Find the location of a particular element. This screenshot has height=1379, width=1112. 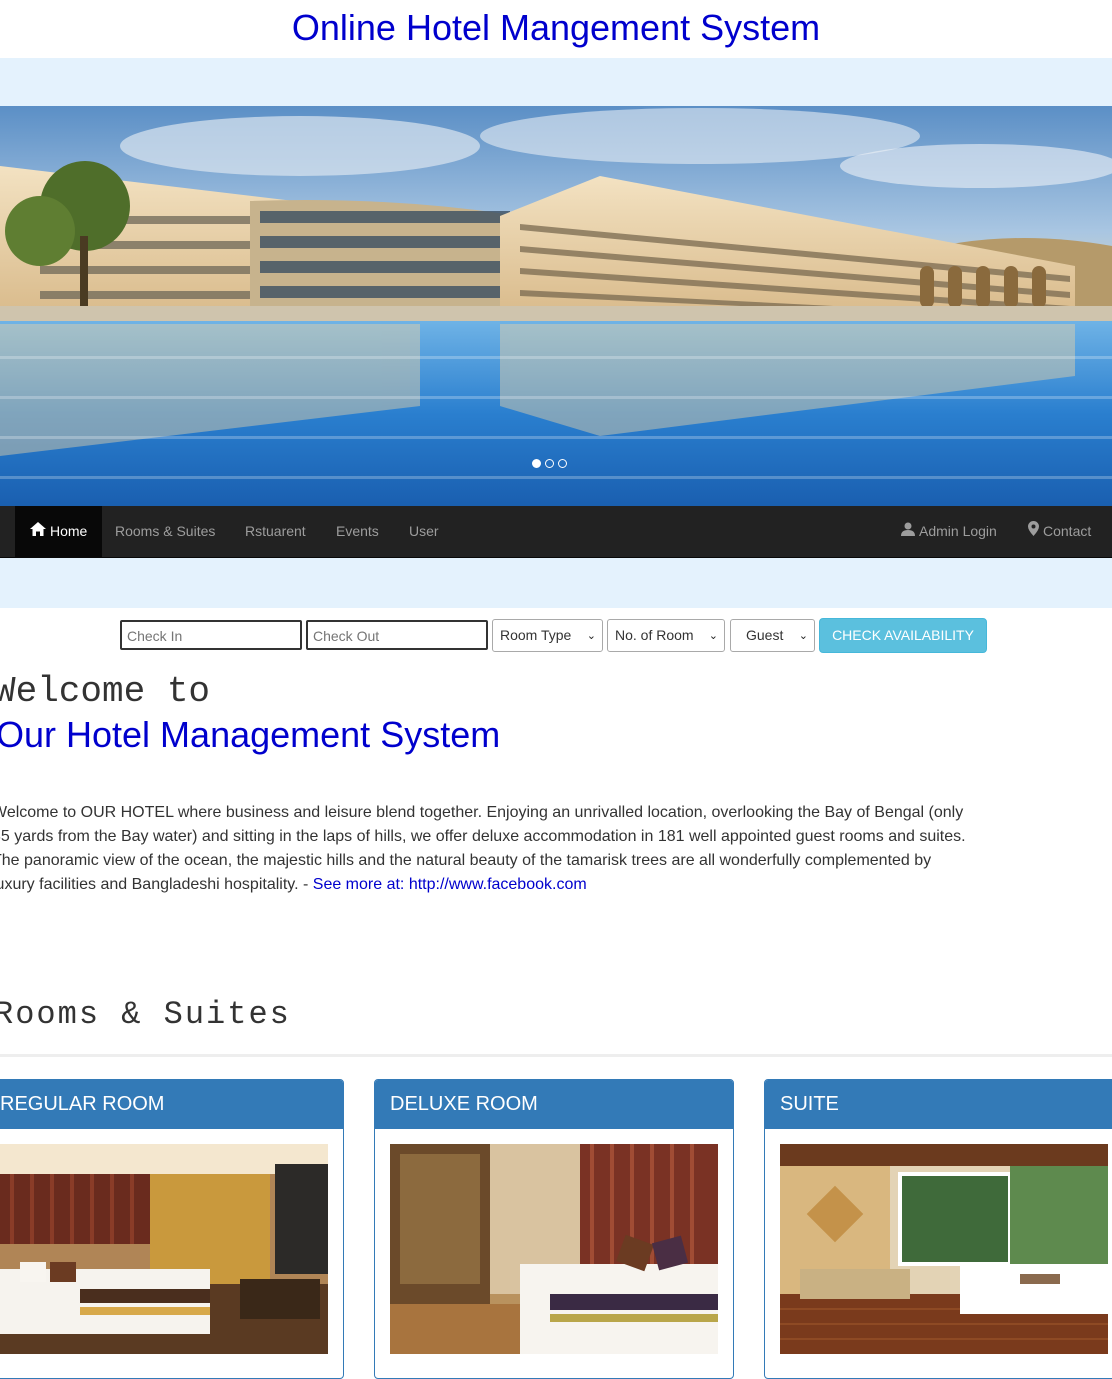

nav-admin-login: Admin Login is located at coordinates (949, 531).